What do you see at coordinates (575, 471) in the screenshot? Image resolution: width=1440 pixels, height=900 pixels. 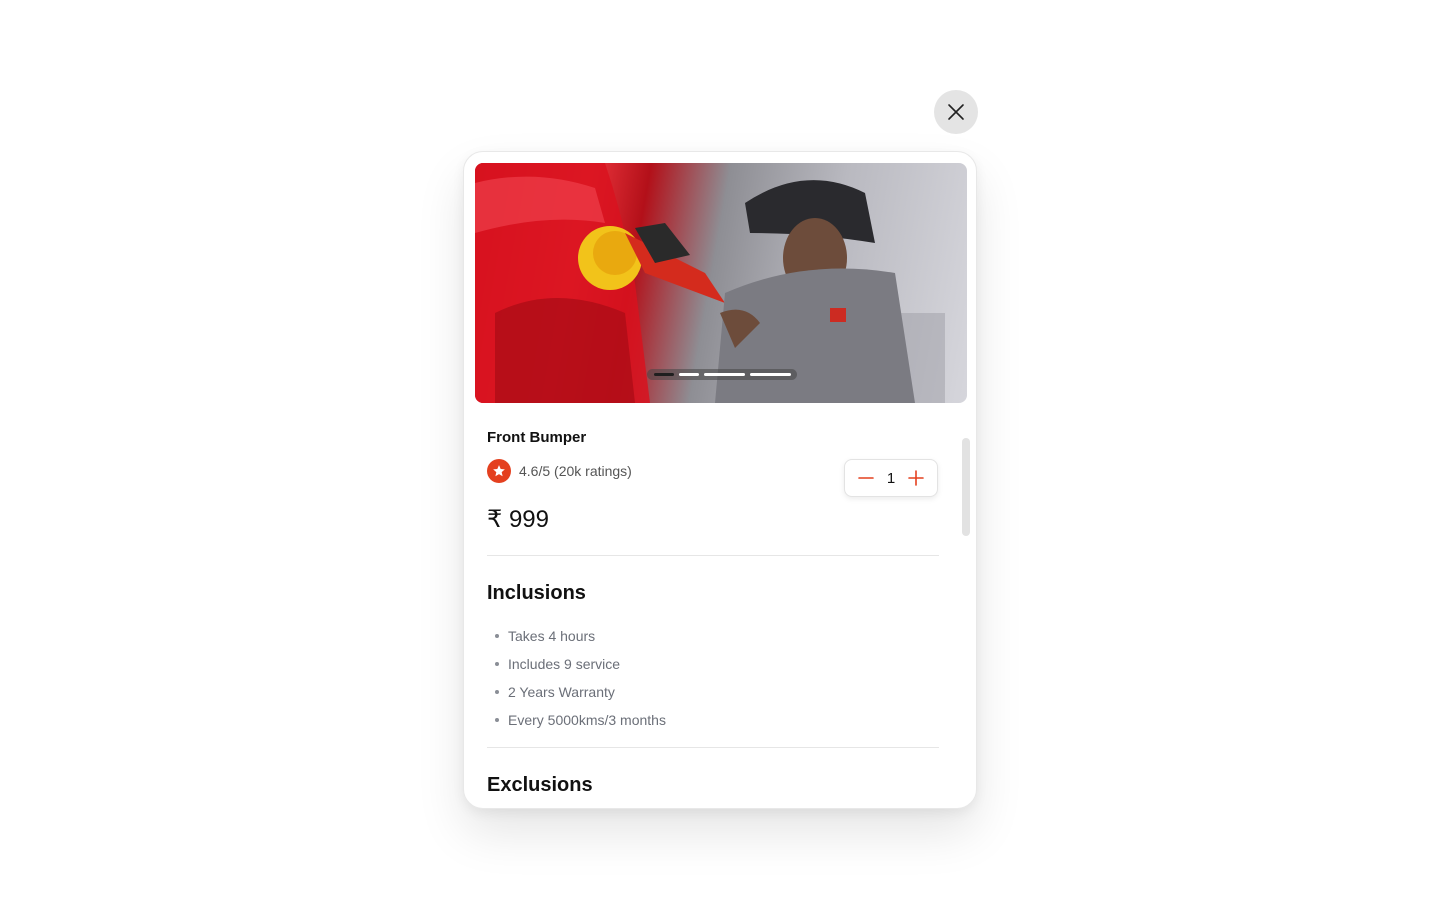 I see `rating-text: 4.6/5 (20k ratings)` at bounding box center [575, 471].